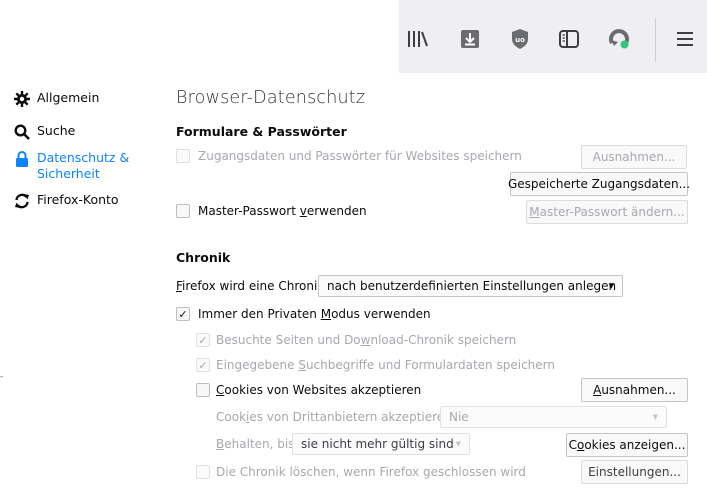  Describe the element at coordinates (22, 99) in the screenshot. I see `gear-icon` at that location.